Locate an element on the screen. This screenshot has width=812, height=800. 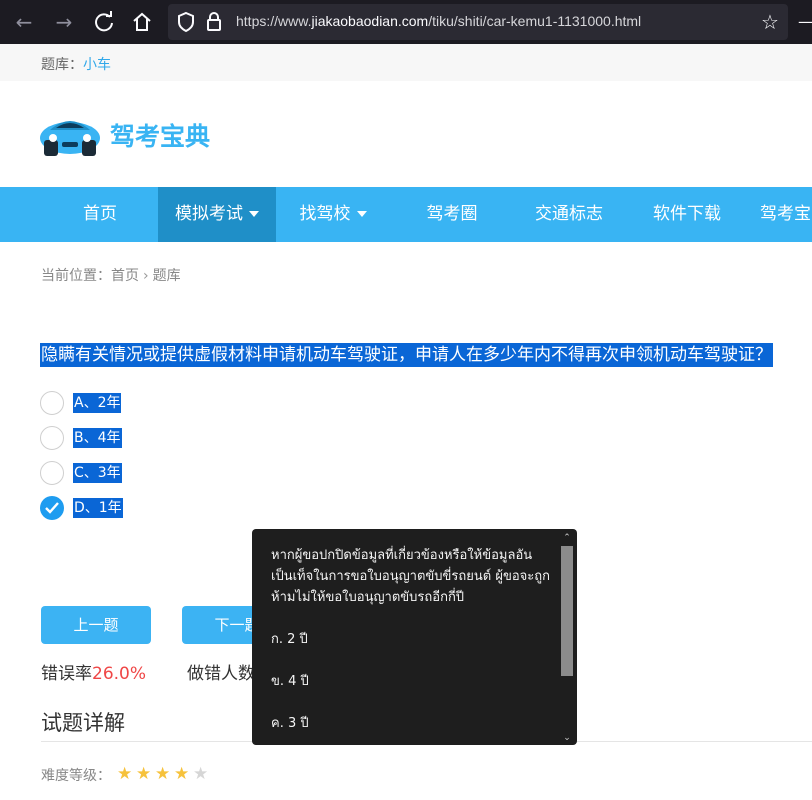
nav-traffic-signs: 交通标志 is located at coordinates (569, 214).